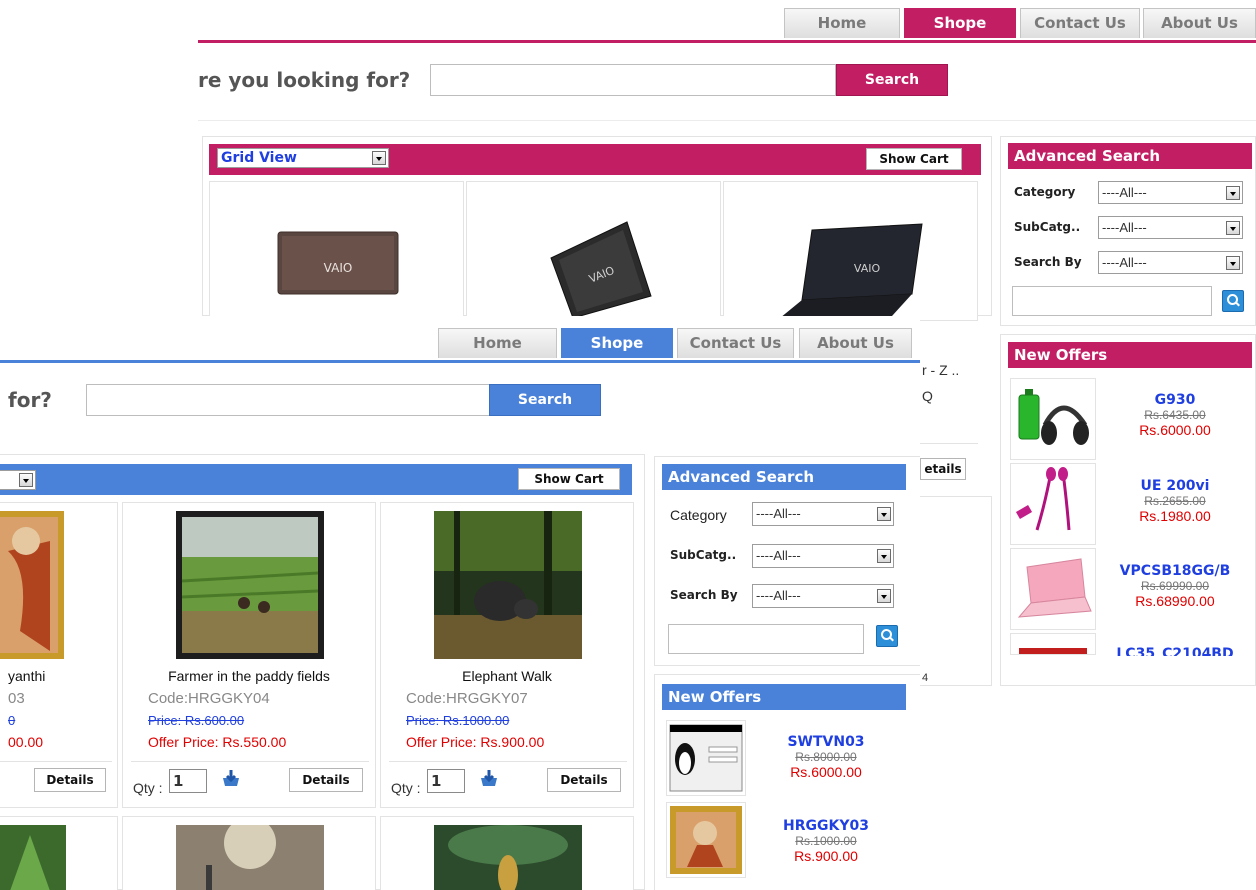 The image size is (1256, 890). What do you see at coordinates (458, 720) in the screenshot?
I see `product-price: Price: Rs.1000.00` at bounding box center [458, 720].